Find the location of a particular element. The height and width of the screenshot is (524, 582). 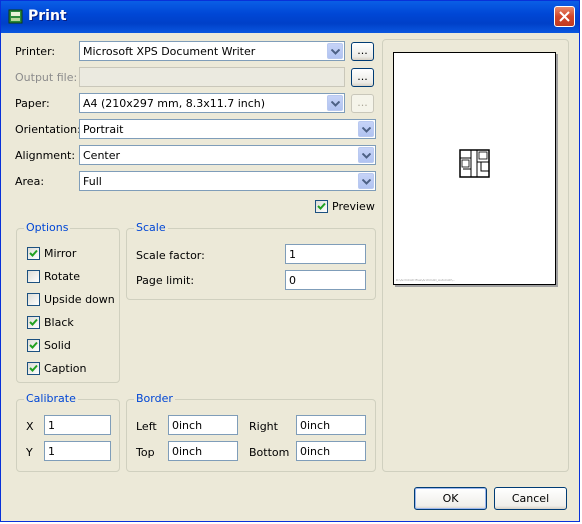

output-file-label: Output file: is located at coordinates (46, 77).